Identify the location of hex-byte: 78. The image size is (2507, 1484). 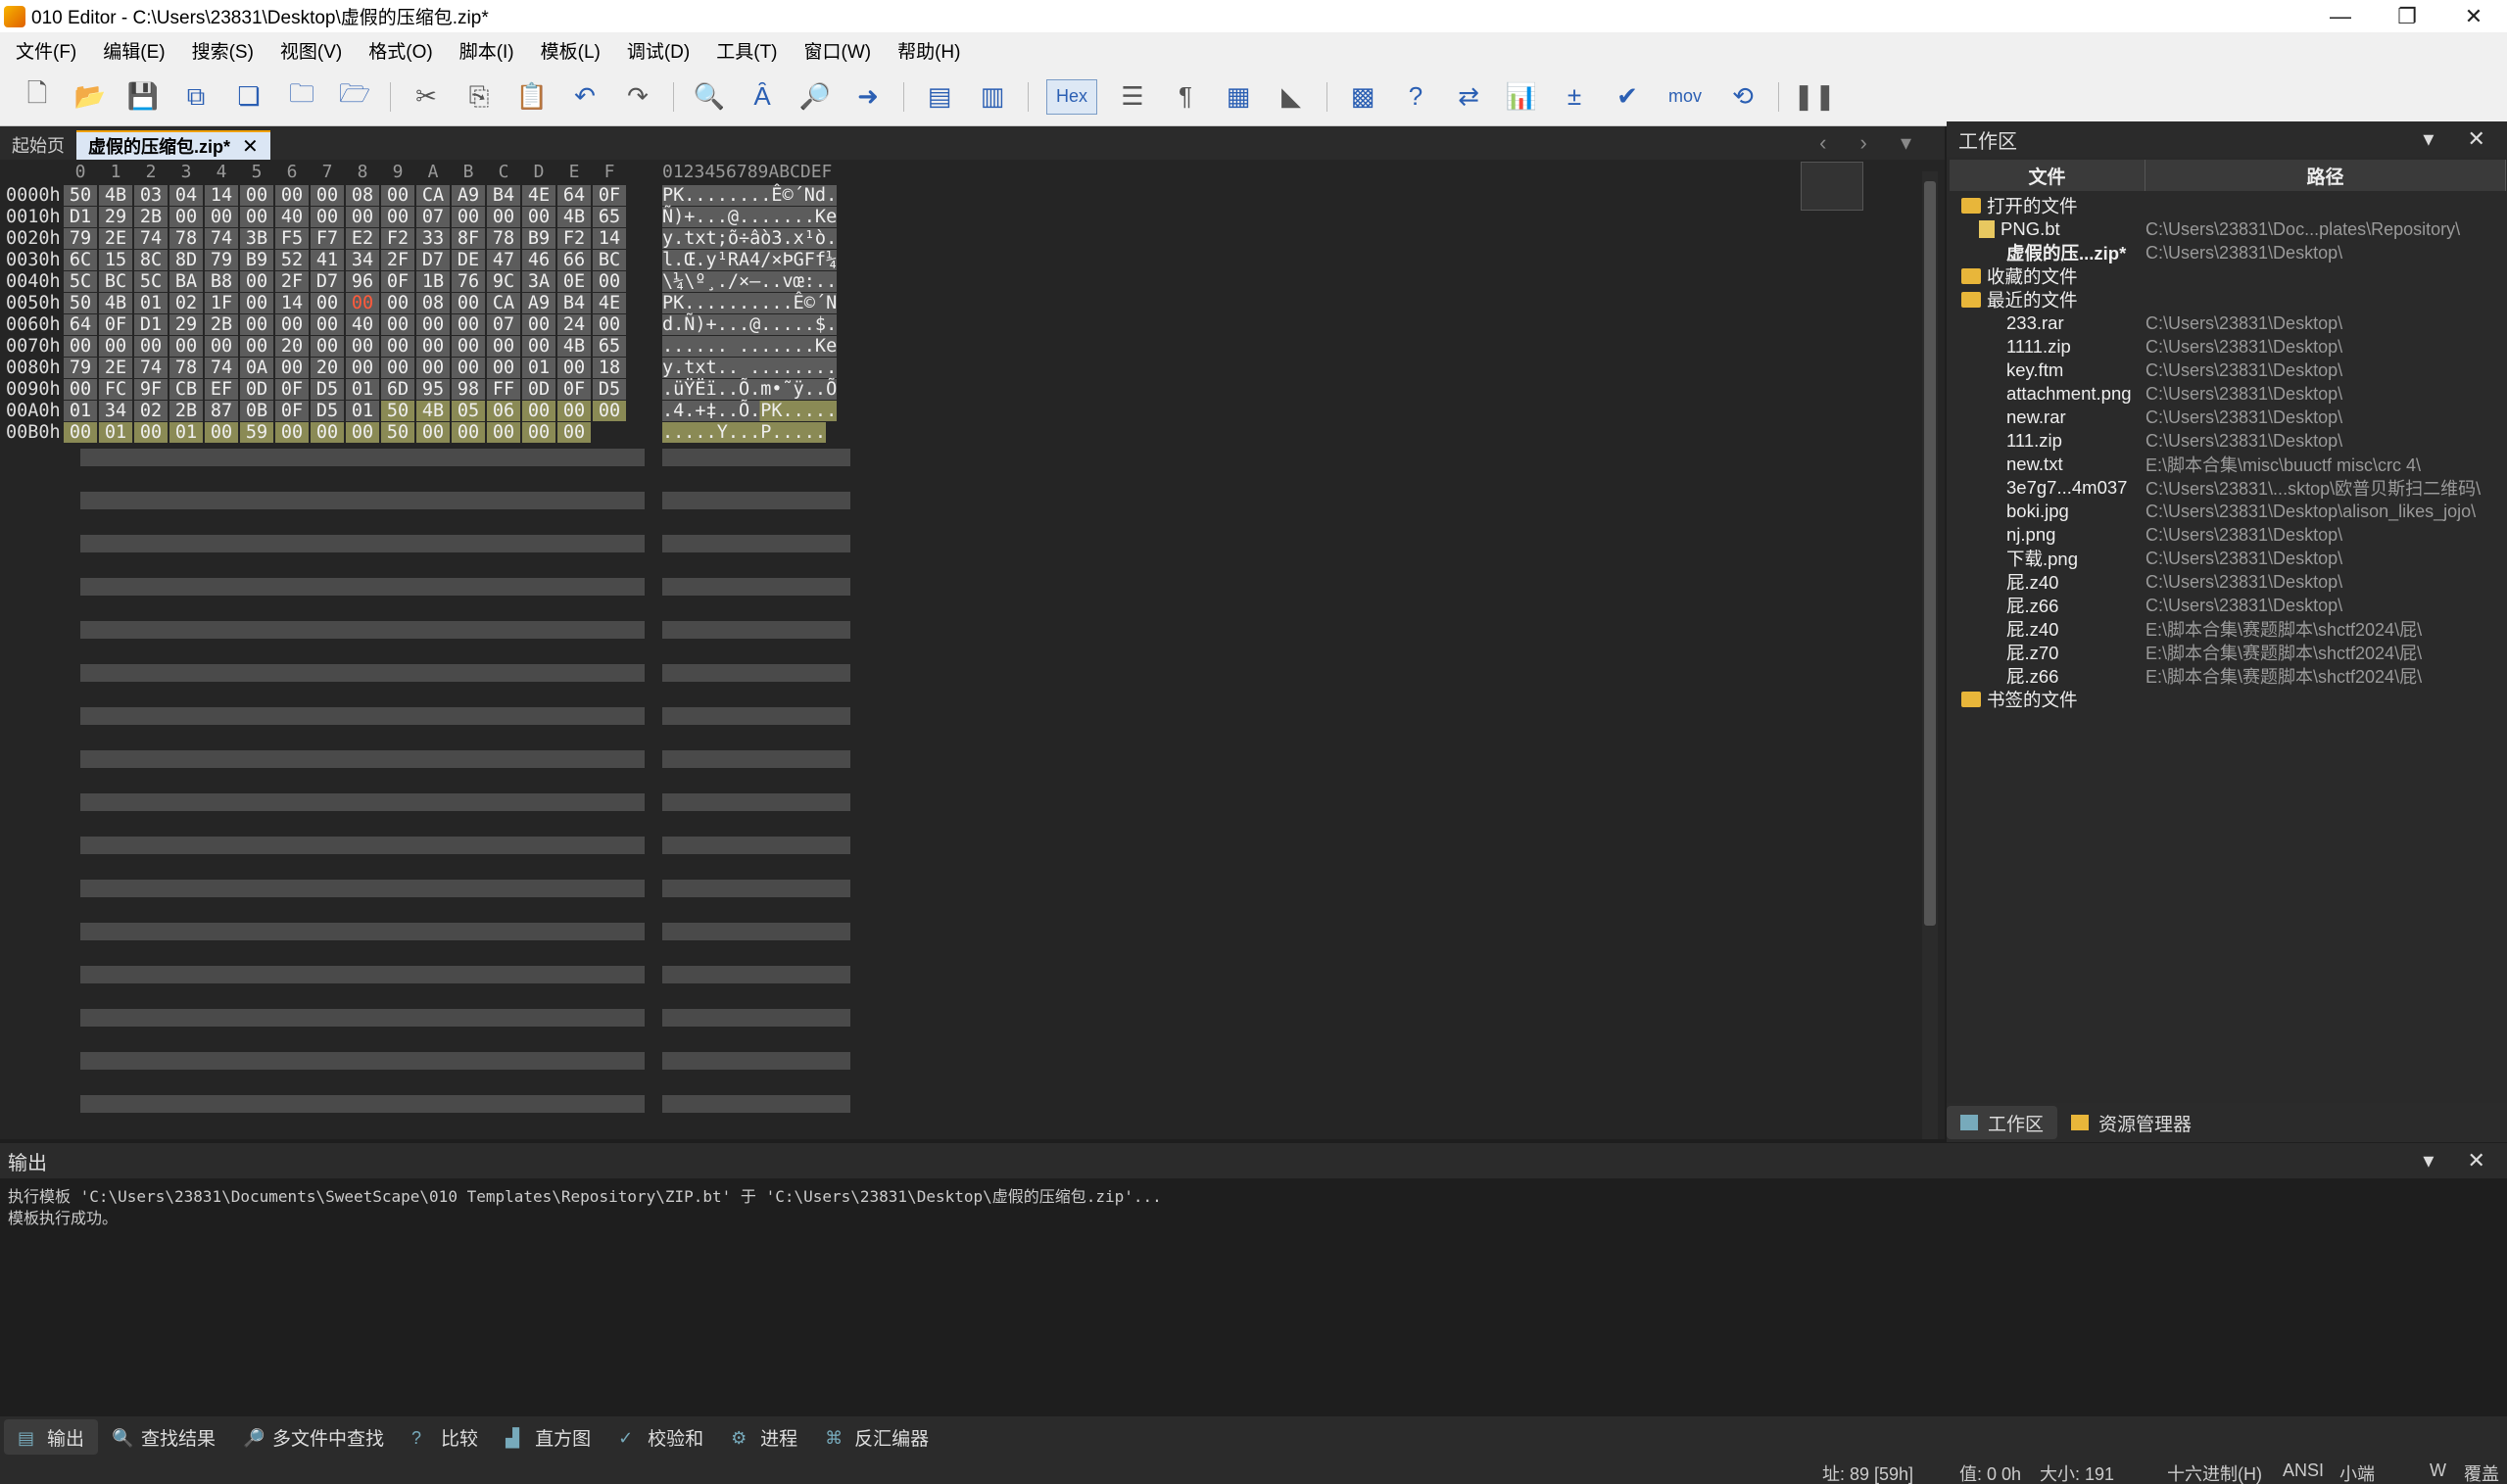
(186, 368).